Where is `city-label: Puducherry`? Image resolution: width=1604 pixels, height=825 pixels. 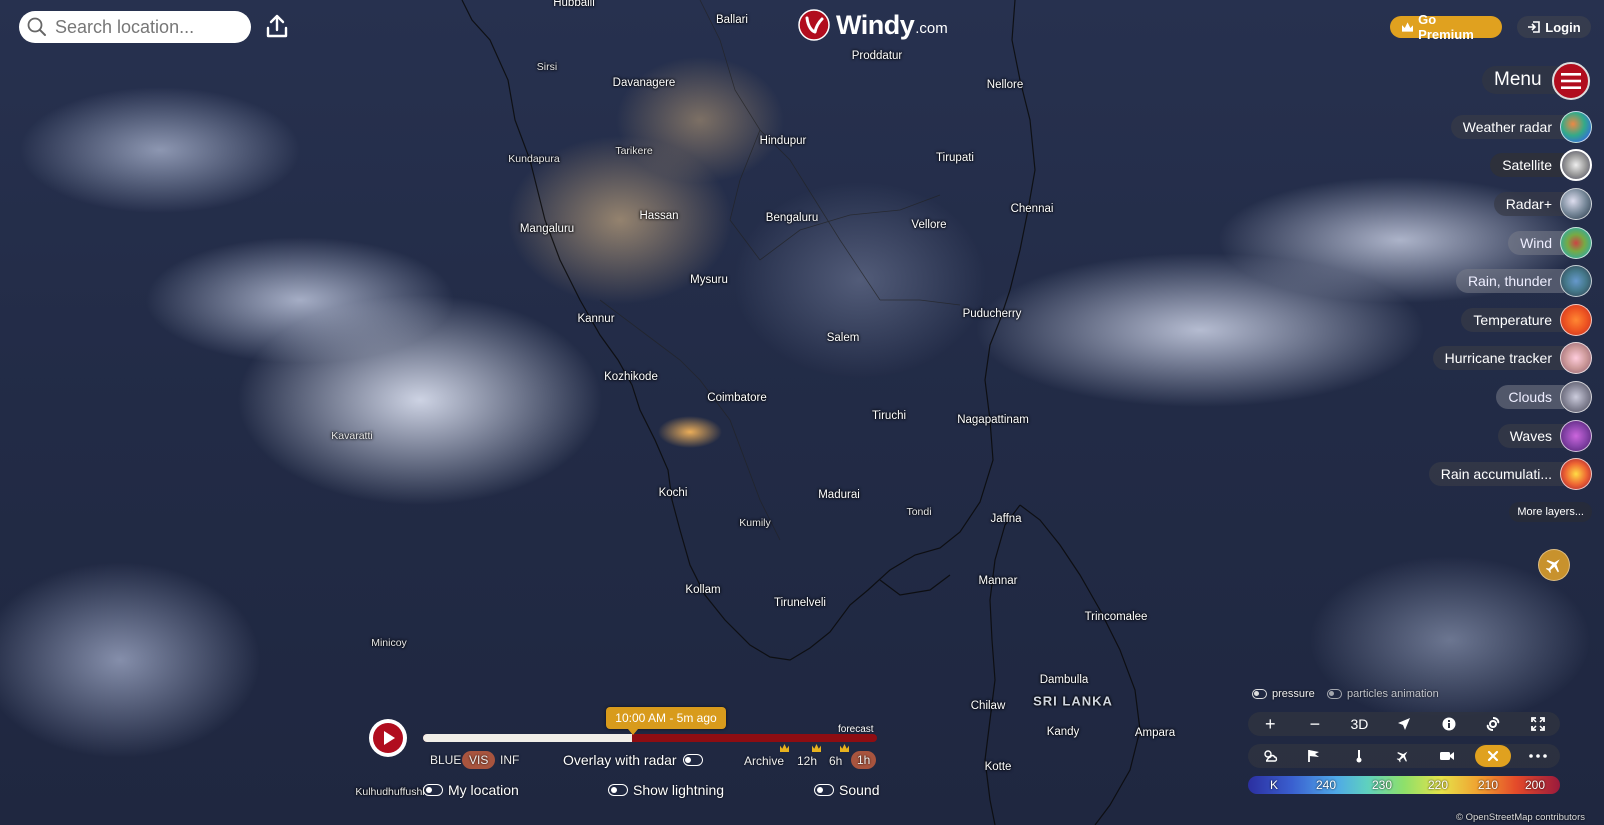
city-label: Puducherry is located at coordinates (992, 314).